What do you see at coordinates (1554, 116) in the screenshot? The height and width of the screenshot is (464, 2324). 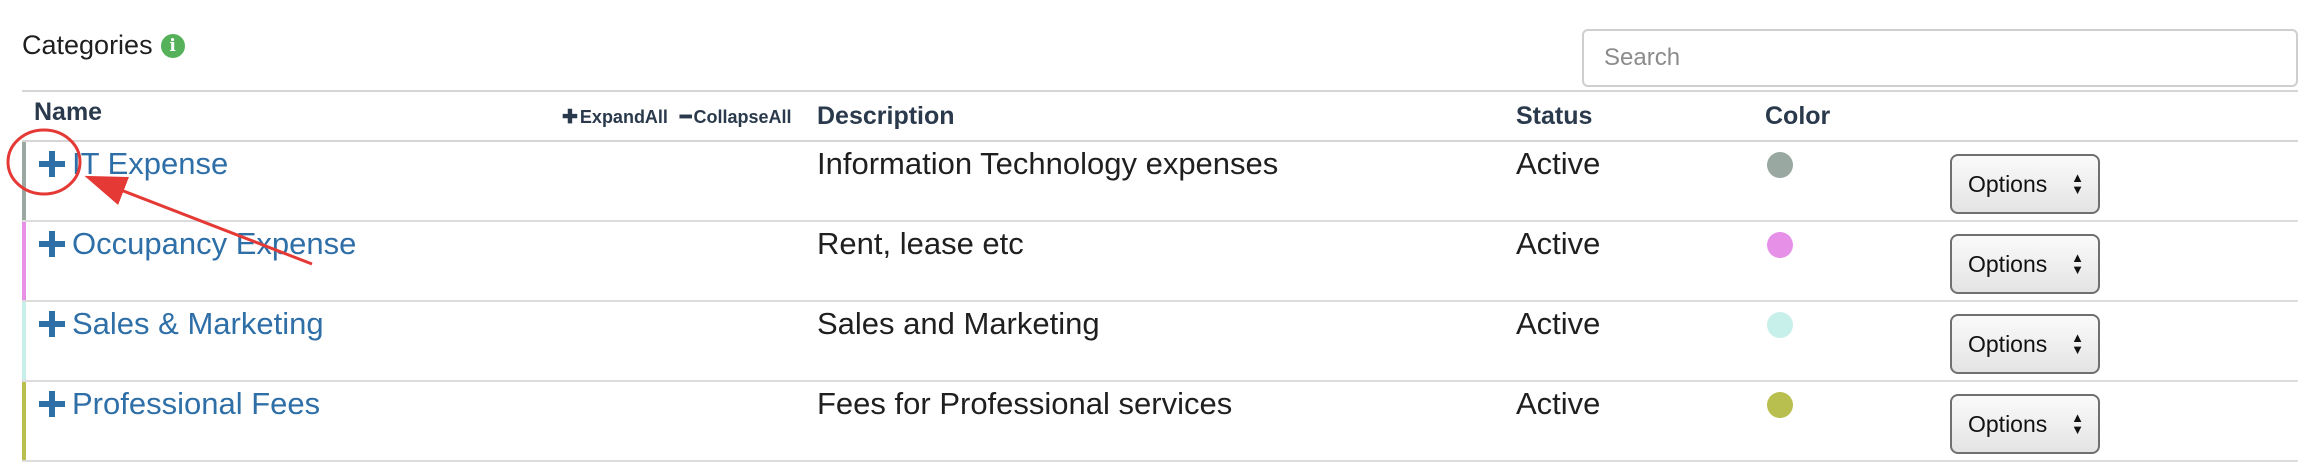 I see `column-header-status: Status` at bounding box center [1554, 116].